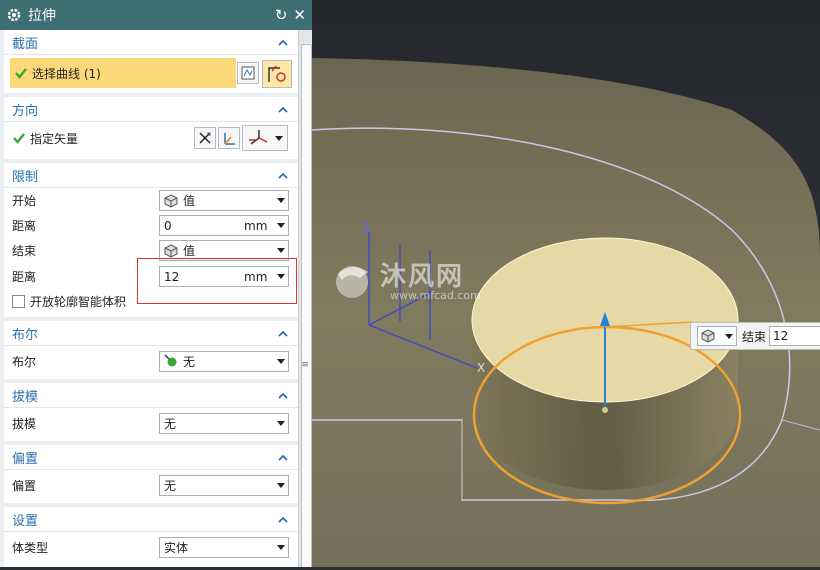  I want to click on distance2-input: 12 mm, so click(224, 276).